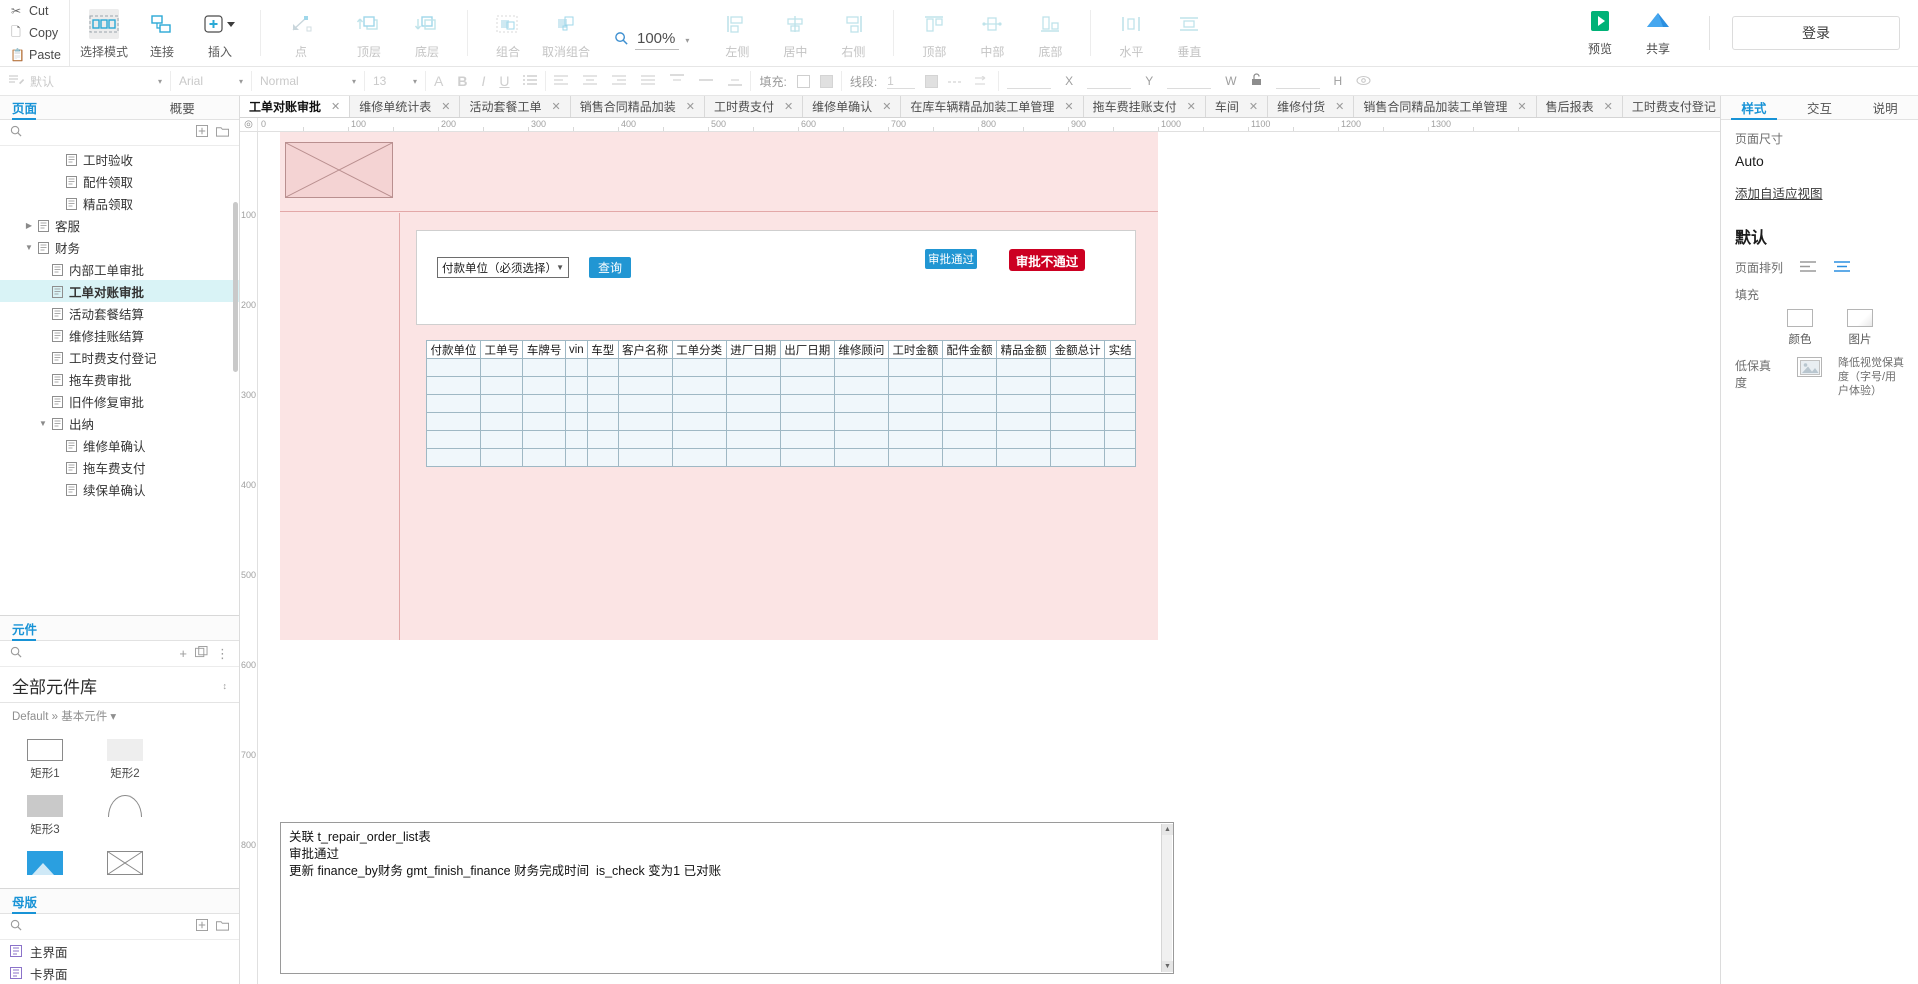 The width and height of the screenshot is (1918, 984). Describe the element at coordinates (852, 106) in the screenshot. I see `document-tab-5: 维修单确认 ✕` at that location.